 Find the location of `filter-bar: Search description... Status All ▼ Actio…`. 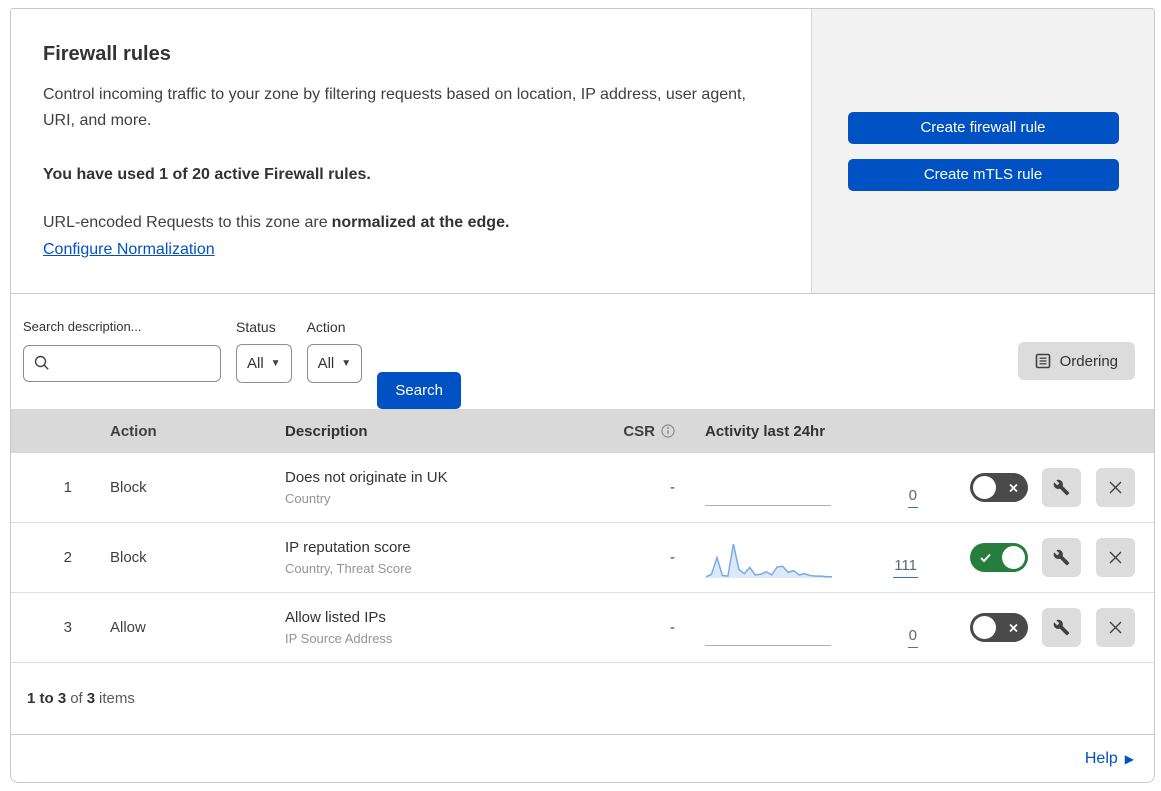

filter-bar: Search description... Status All ▼ Actio… is located at coordinates (582, 351).